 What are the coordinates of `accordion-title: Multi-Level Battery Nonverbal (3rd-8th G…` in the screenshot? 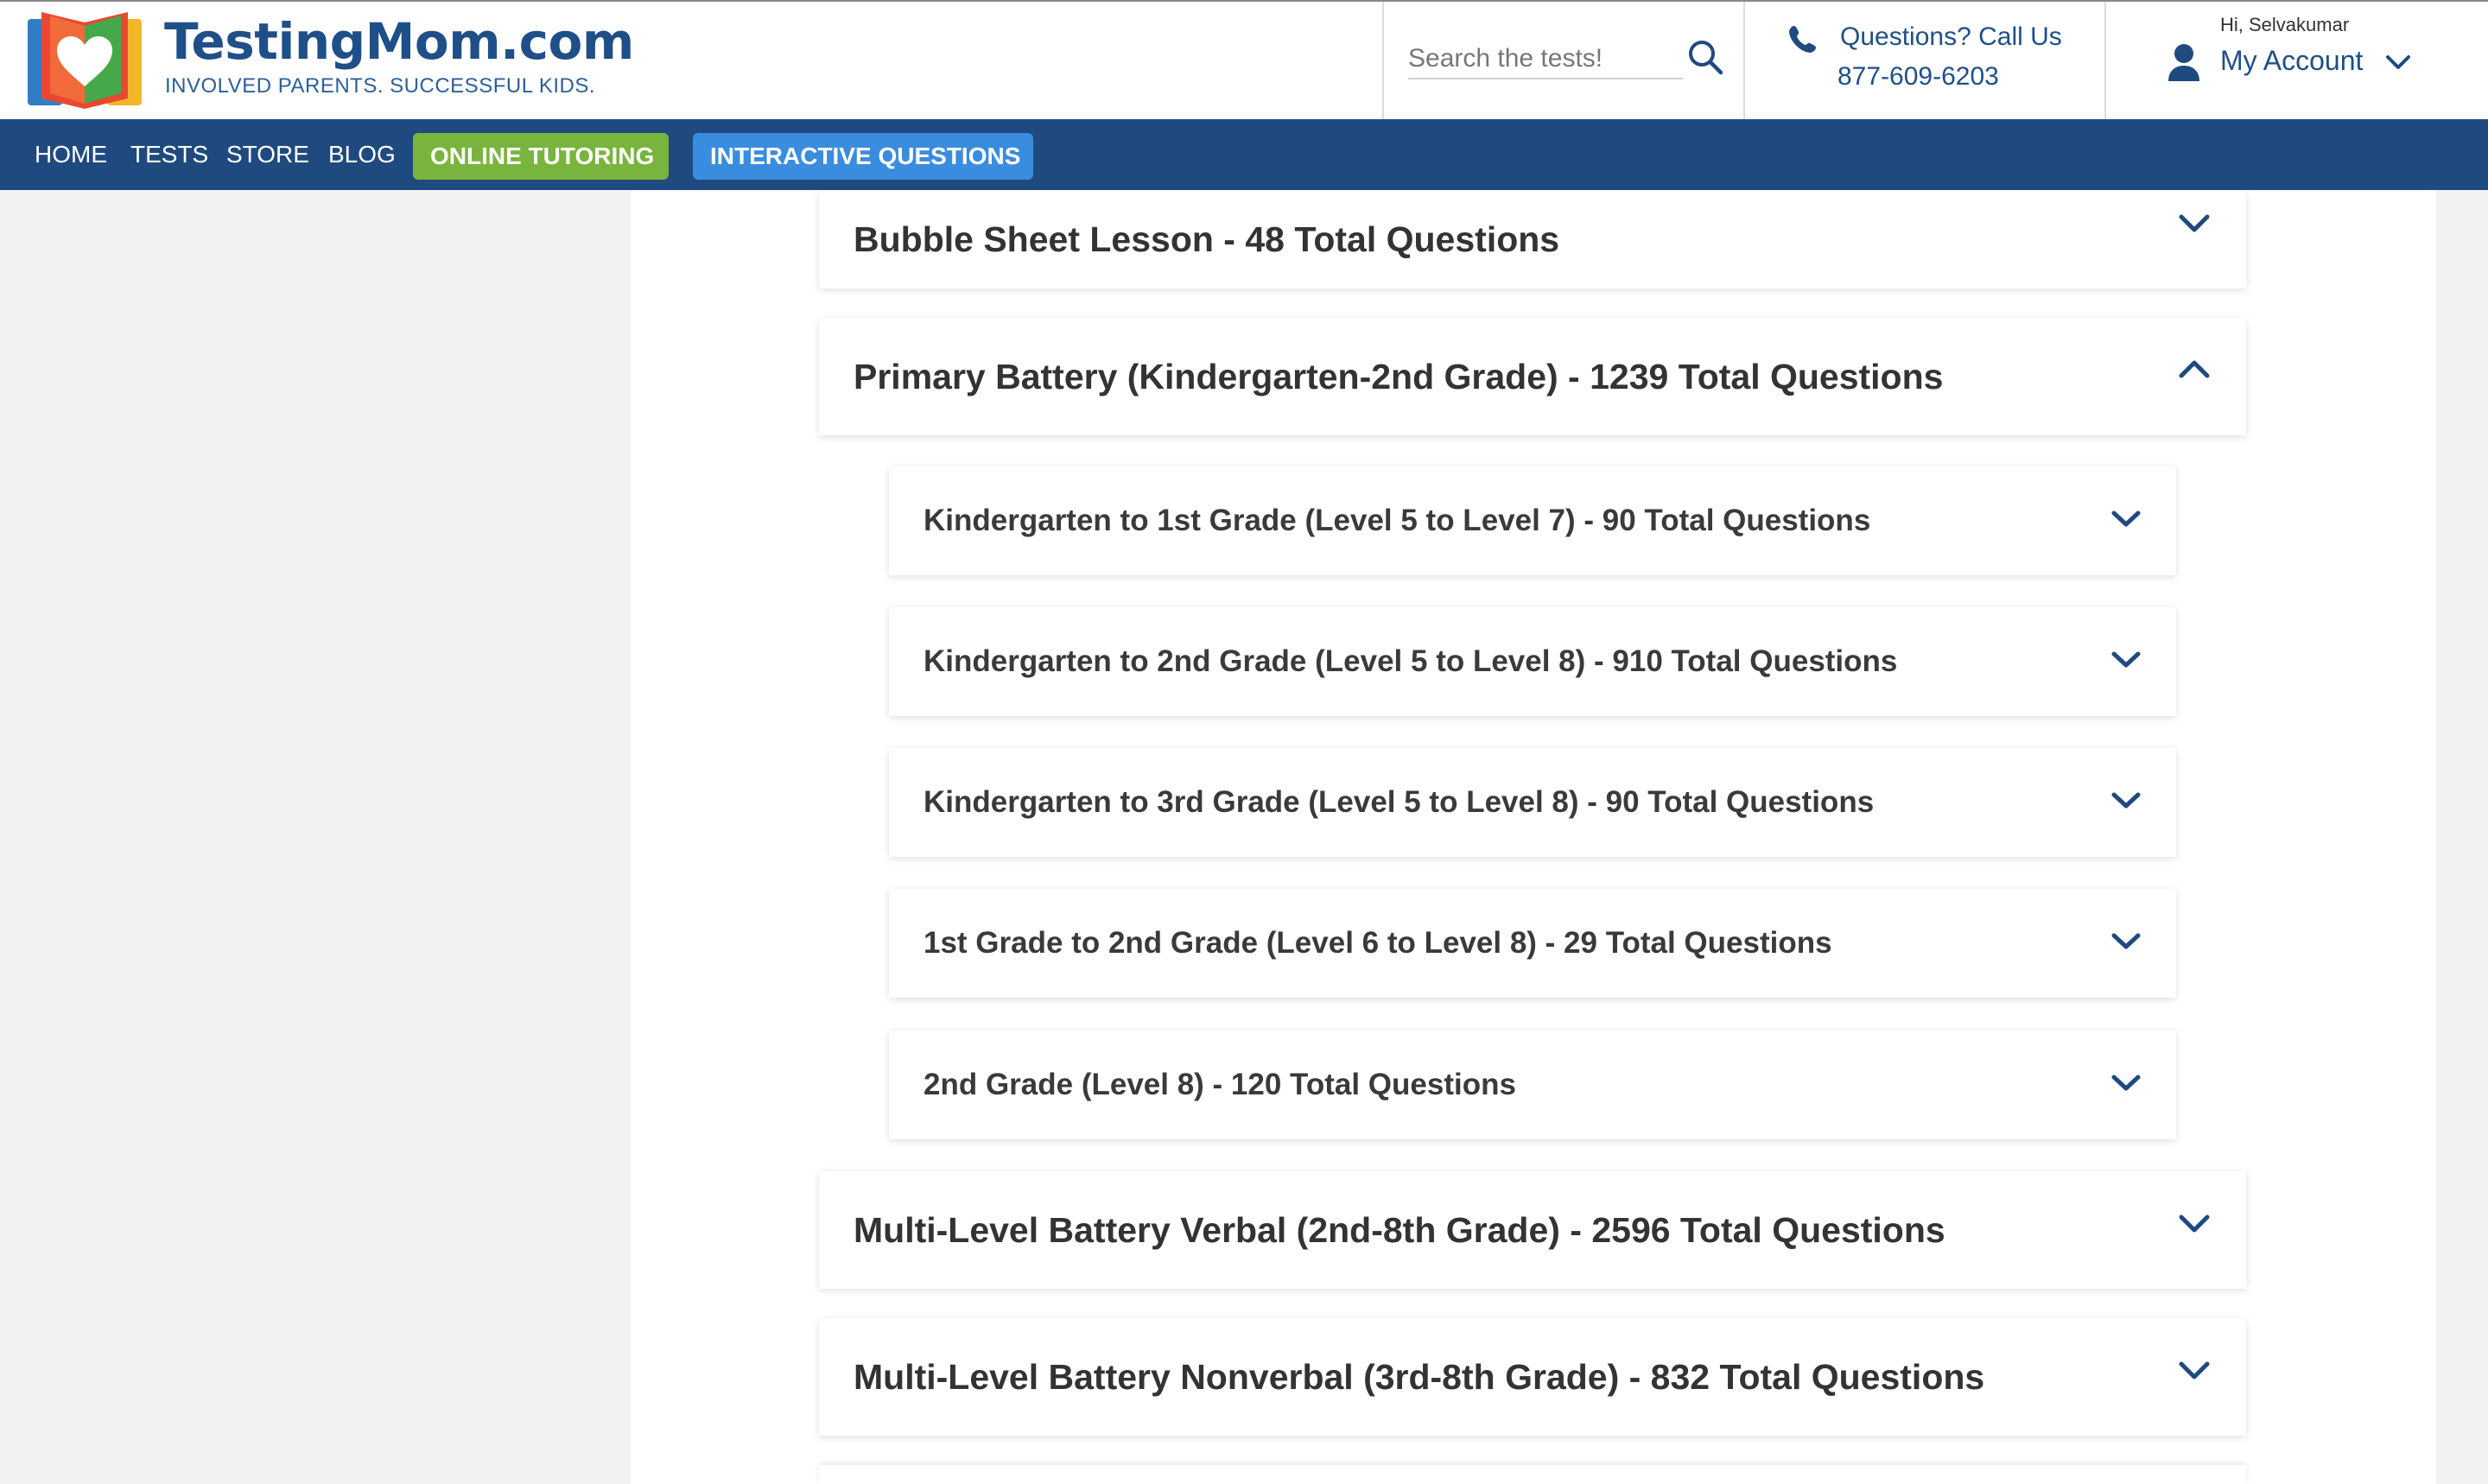 It's located at (1419, 1376).